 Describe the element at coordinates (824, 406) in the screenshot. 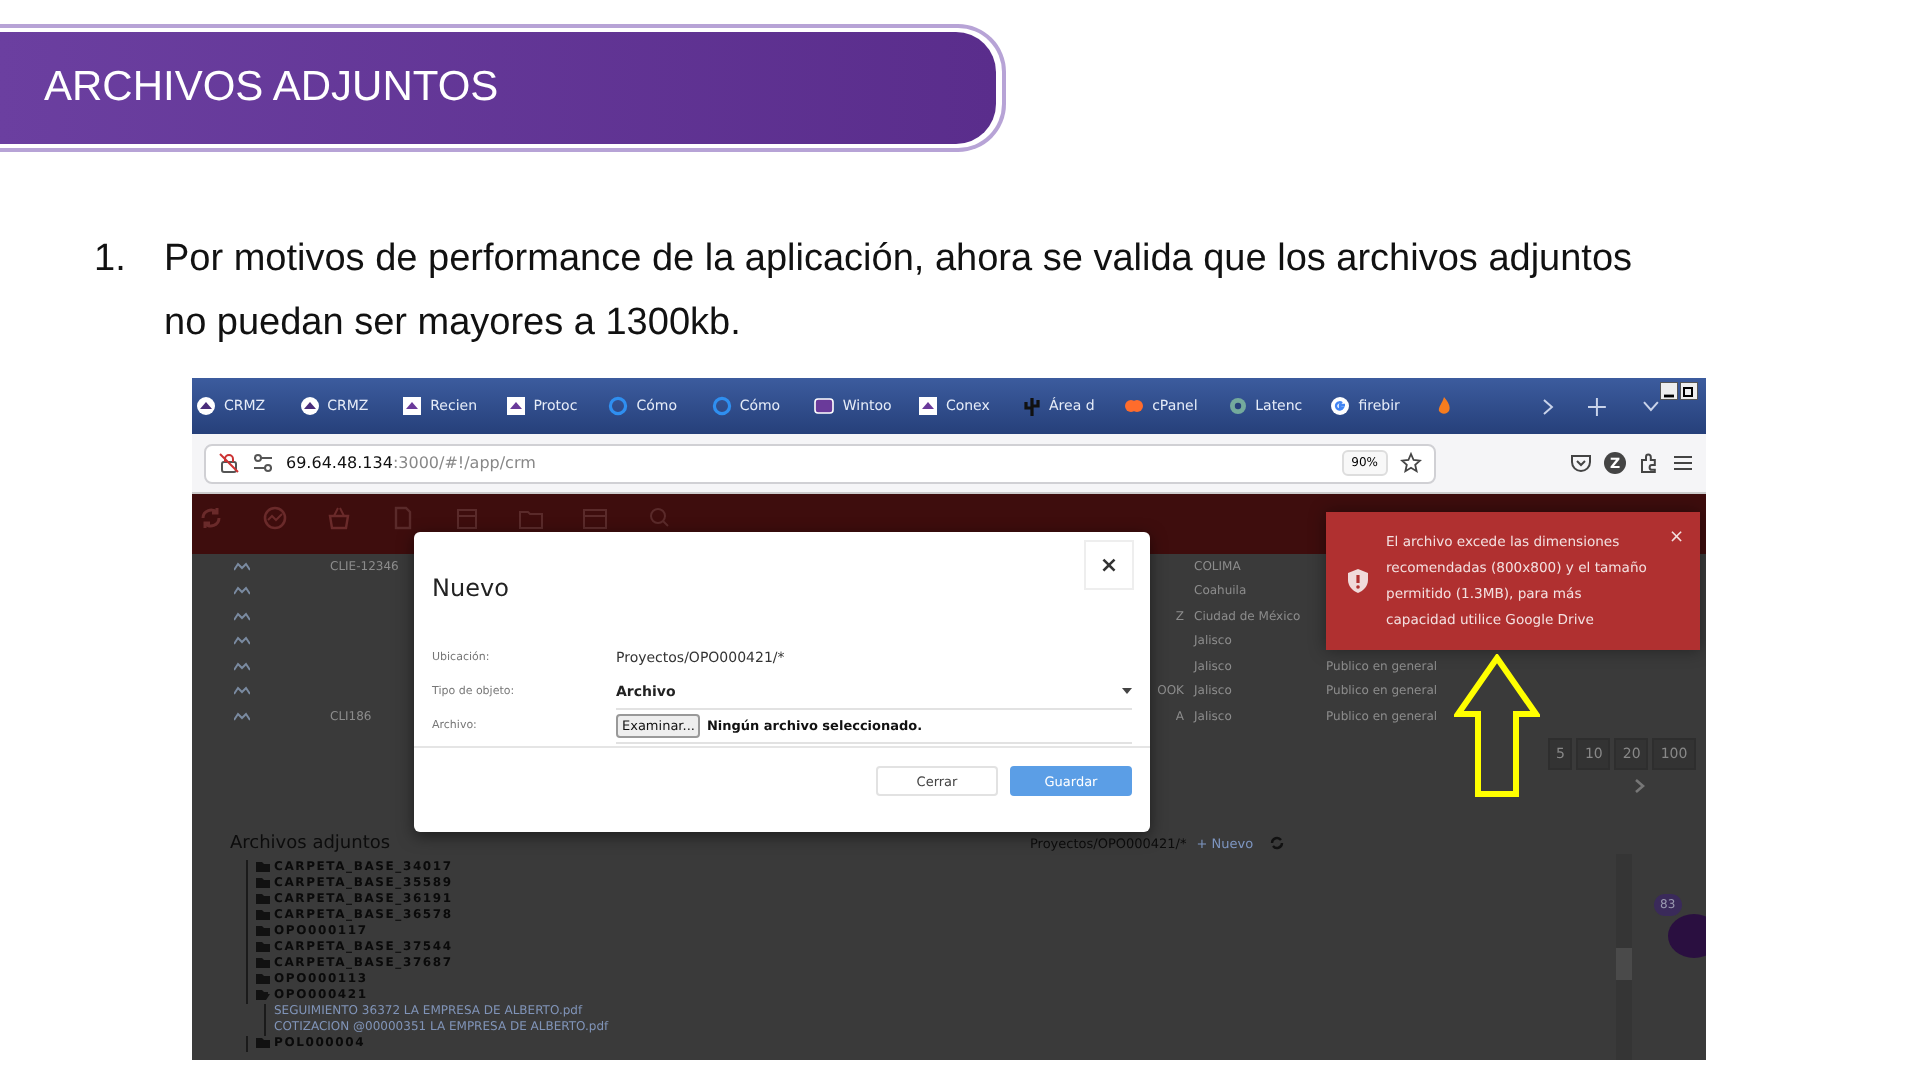

I see `app-logo-icon` at that location.